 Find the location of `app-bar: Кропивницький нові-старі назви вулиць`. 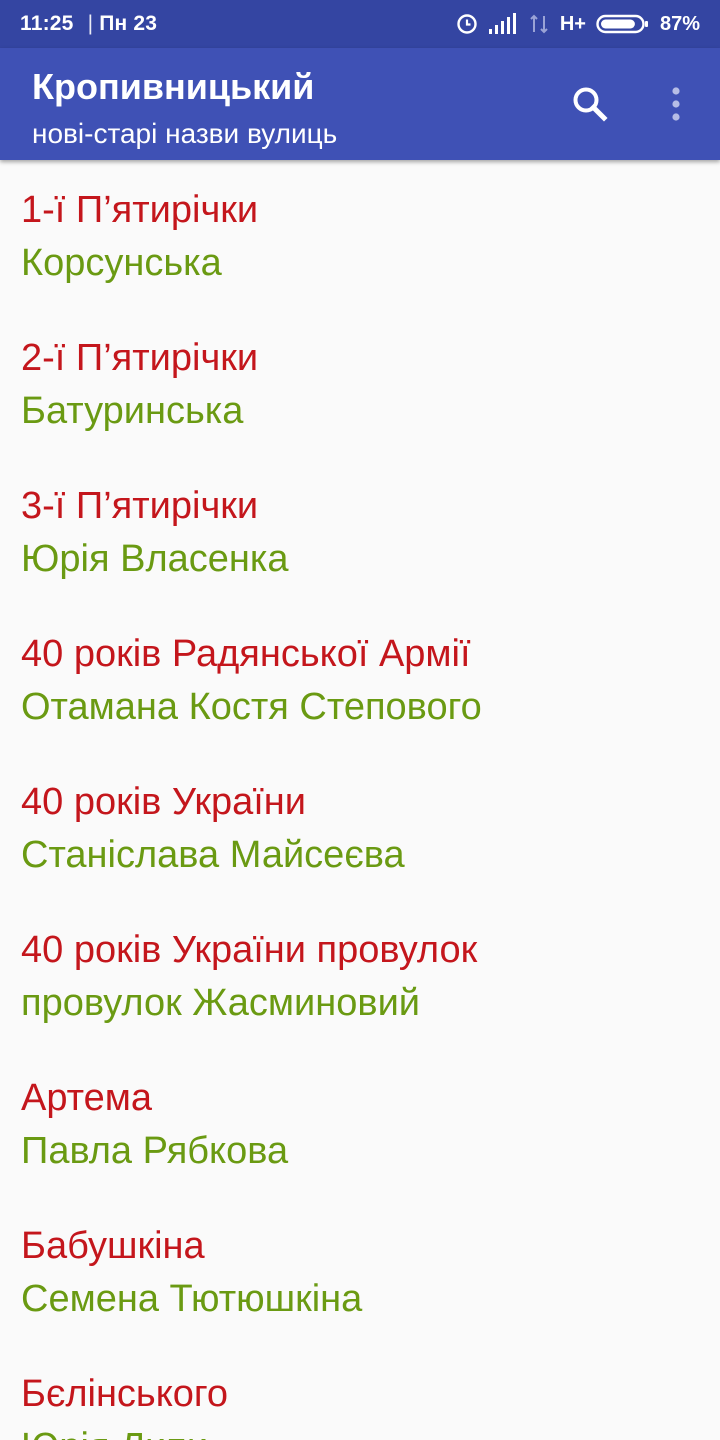

app-bar: Кропивницький нові-старі назви вулиць is located at coordinates (360, 104).